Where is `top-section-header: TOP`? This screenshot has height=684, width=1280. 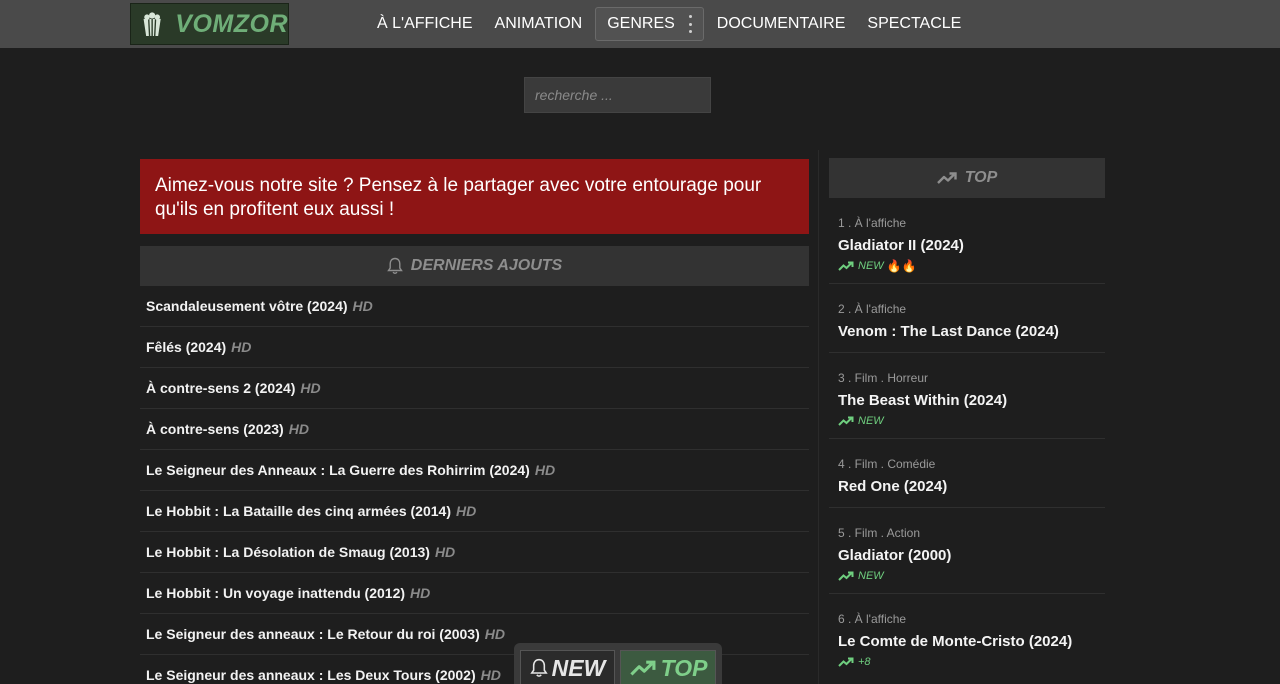 top-section-header: TOP is located at coordinates (967, 178).